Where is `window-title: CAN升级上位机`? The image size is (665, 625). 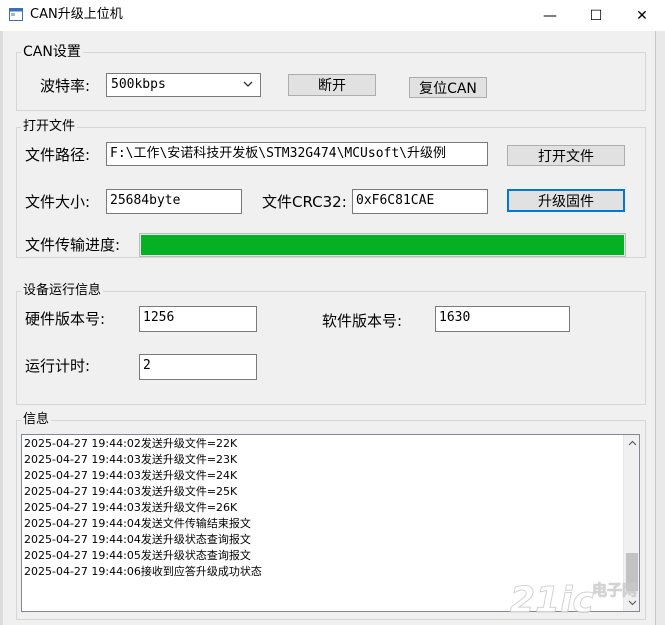 window-title: CAN升级上位机 is located at coordinates (76, 14).